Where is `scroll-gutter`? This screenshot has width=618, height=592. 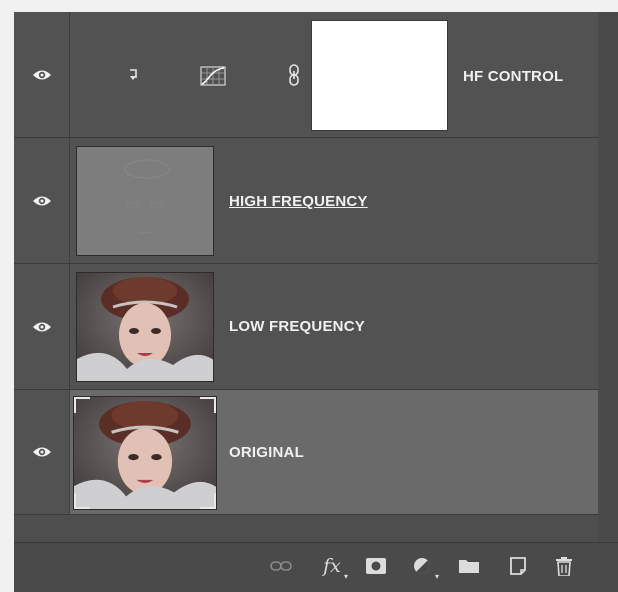 scroll-gutter is located at coordinates (608, 277).